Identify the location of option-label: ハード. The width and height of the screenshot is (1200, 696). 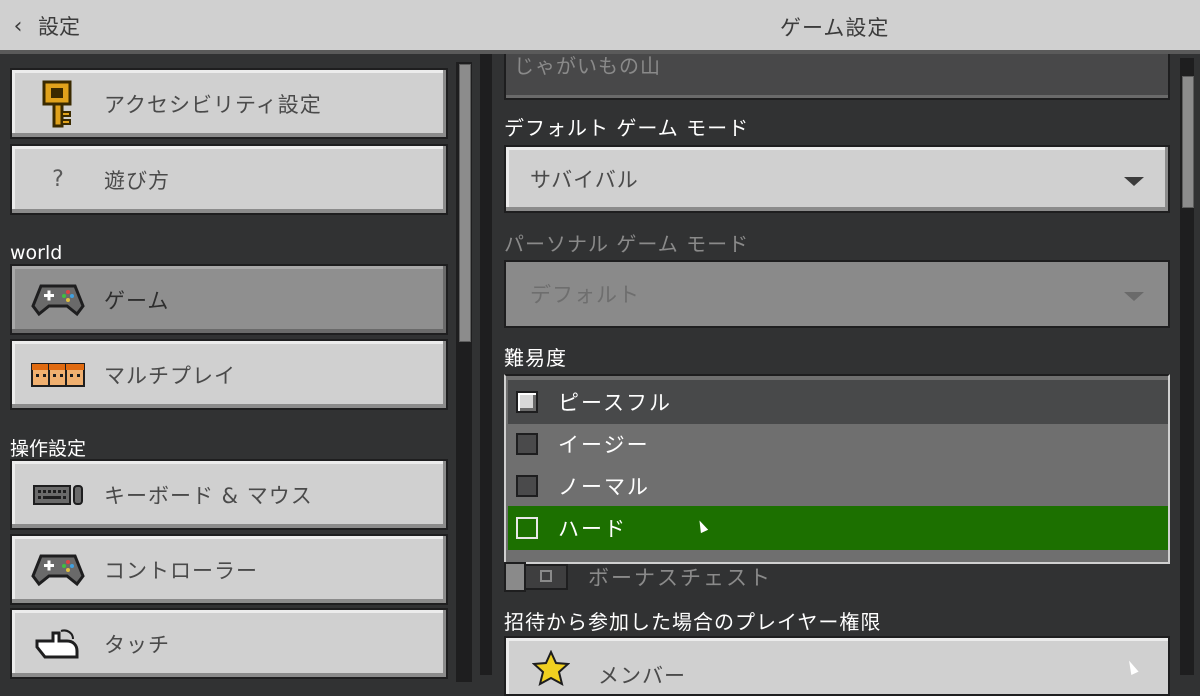
(592, 529).